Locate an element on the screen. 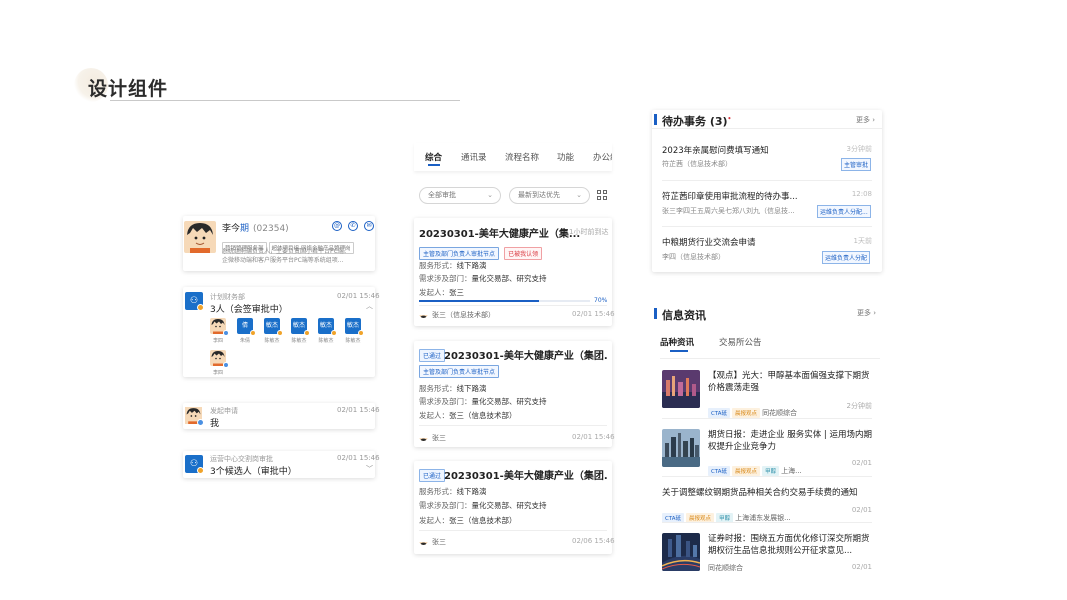 This screenshot has height=600, width=1067. todo-tag: 运维负责人分配 is located at coordinates (846, 257).